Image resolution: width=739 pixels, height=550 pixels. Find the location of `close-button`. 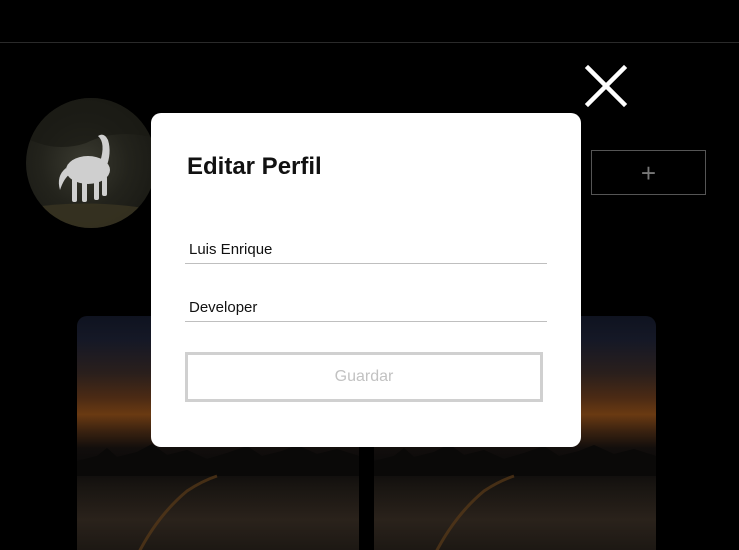

close-button is located at coordinates (606, 86).